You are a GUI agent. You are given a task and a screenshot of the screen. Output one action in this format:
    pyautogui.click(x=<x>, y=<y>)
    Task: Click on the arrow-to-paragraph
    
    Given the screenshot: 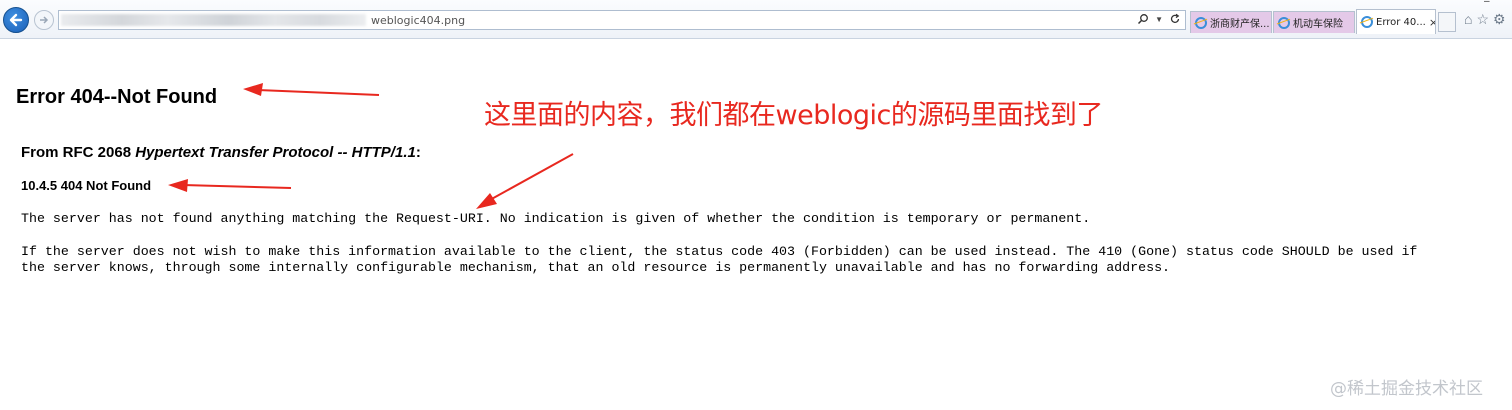 What is the action you would take?
    pyautogui.click(x=525, y=181)
    